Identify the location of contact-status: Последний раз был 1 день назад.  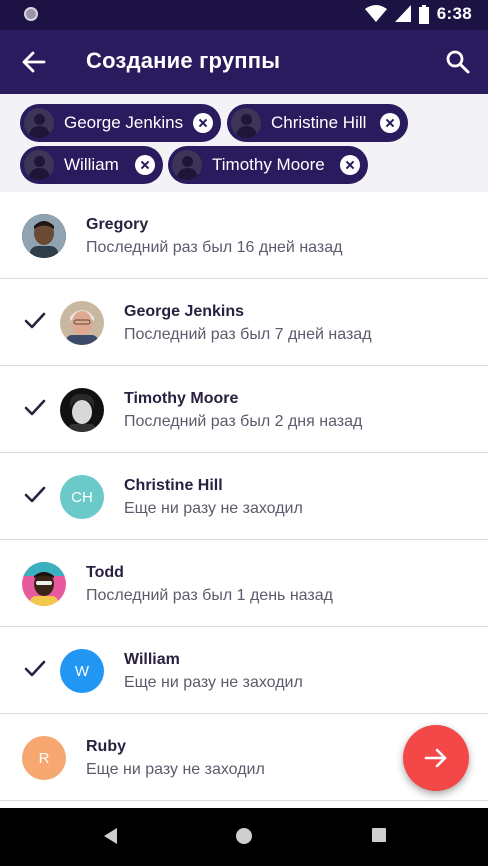
(209, 595).